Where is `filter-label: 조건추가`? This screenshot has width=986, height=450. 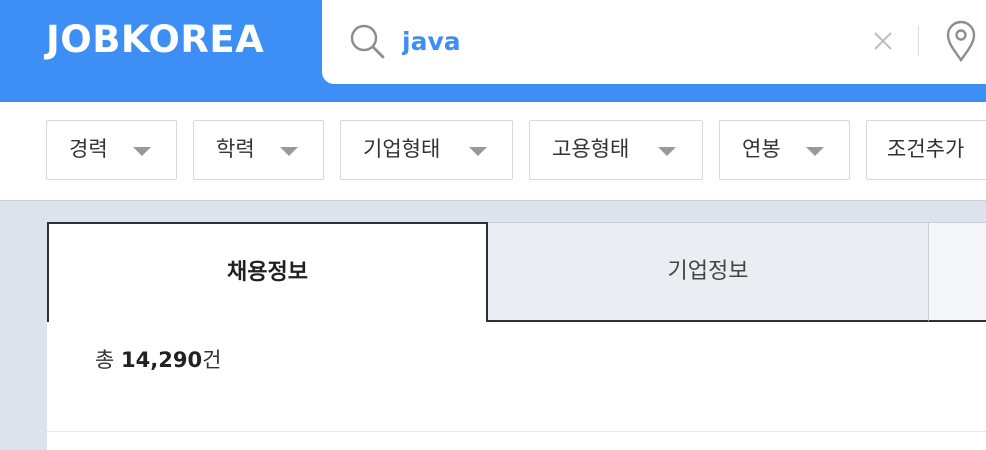
filter-label: 조건추가 is located at coordinates (926, 149).